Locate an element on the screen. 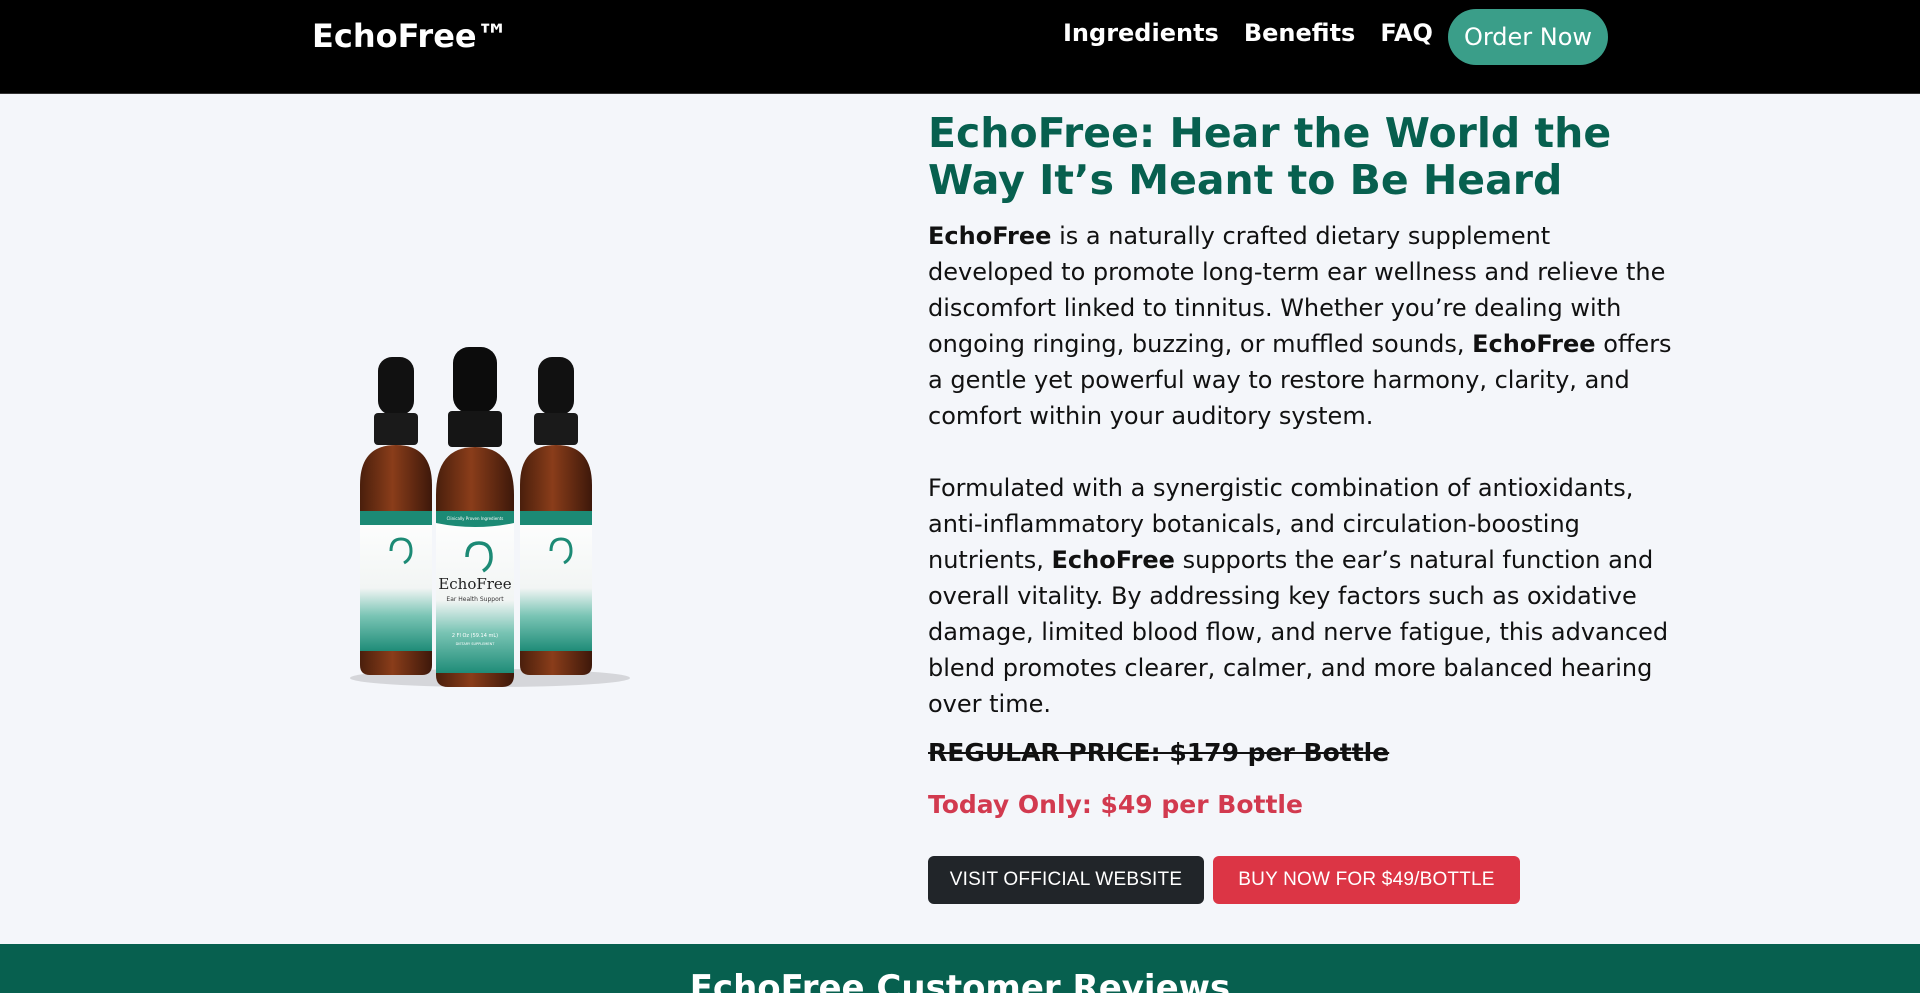 The width and height of the screenshot is (1920, 993). bottle-brand-text: EchoFree is located at coordinates (474, 584).